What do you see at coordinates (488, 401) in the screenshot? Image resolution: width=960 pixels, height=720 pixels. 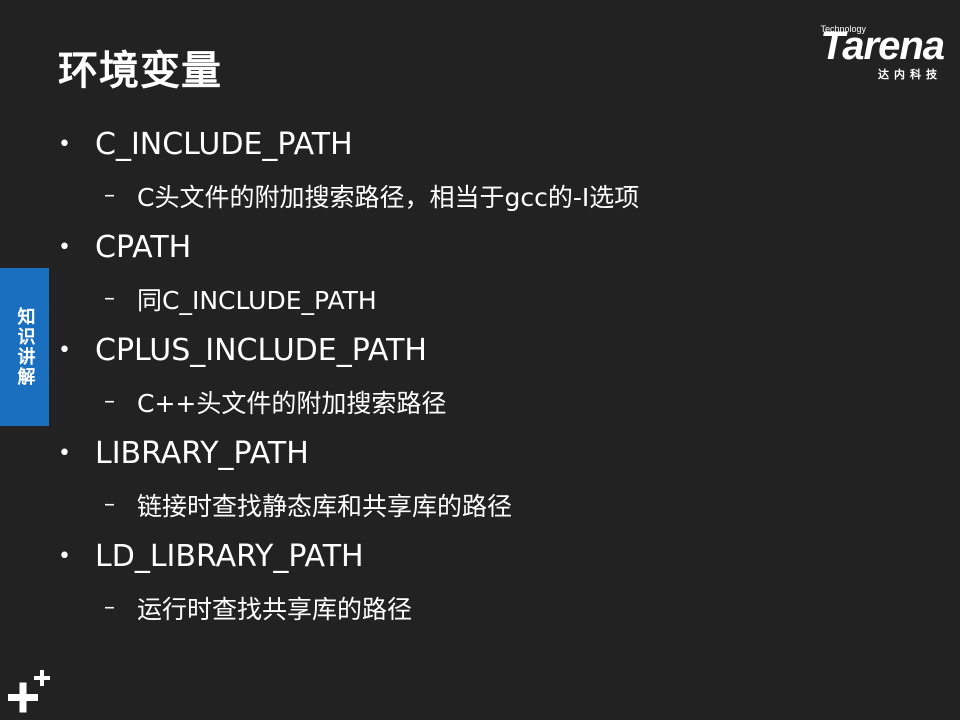 I see `sub-item: – C++头文件的附加搜索路径` at bounding box center [488, 401].